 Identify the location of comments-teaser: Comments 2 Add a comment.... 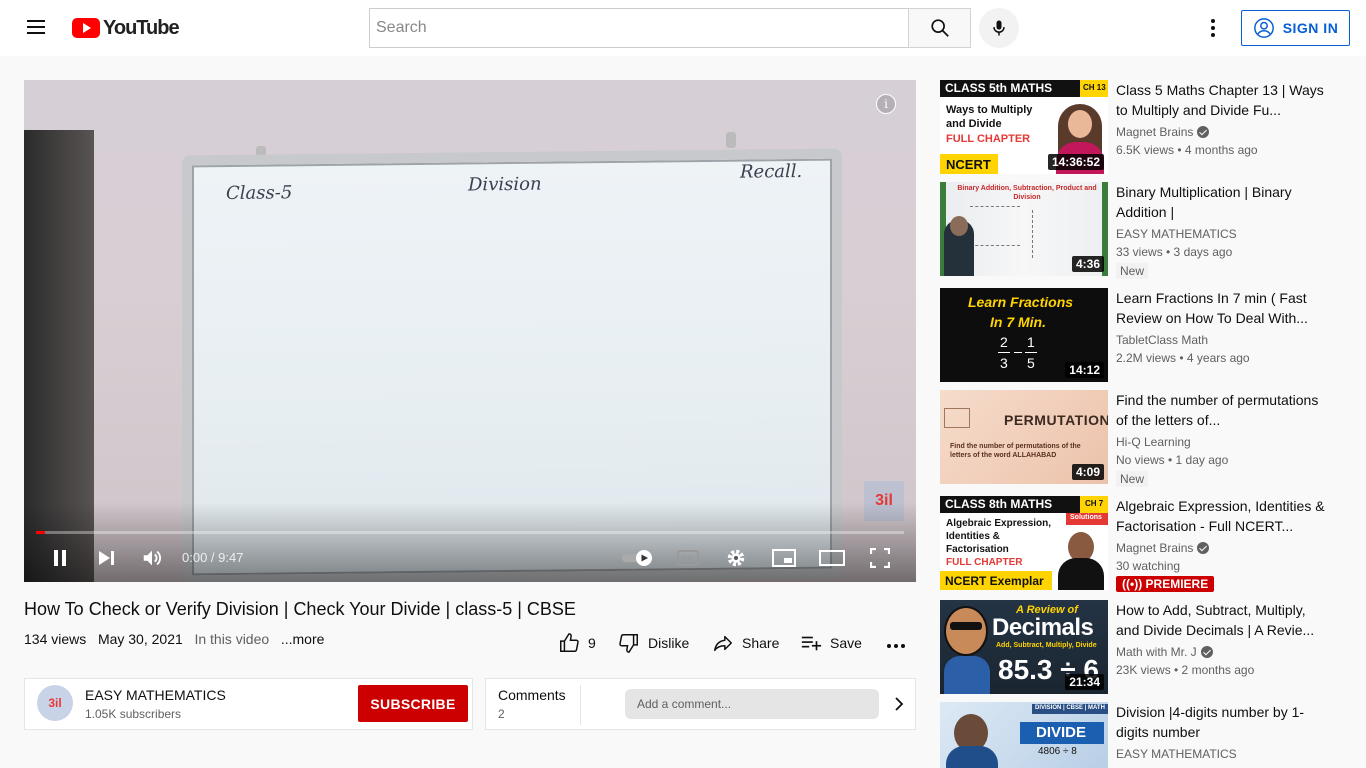
(700, 704).